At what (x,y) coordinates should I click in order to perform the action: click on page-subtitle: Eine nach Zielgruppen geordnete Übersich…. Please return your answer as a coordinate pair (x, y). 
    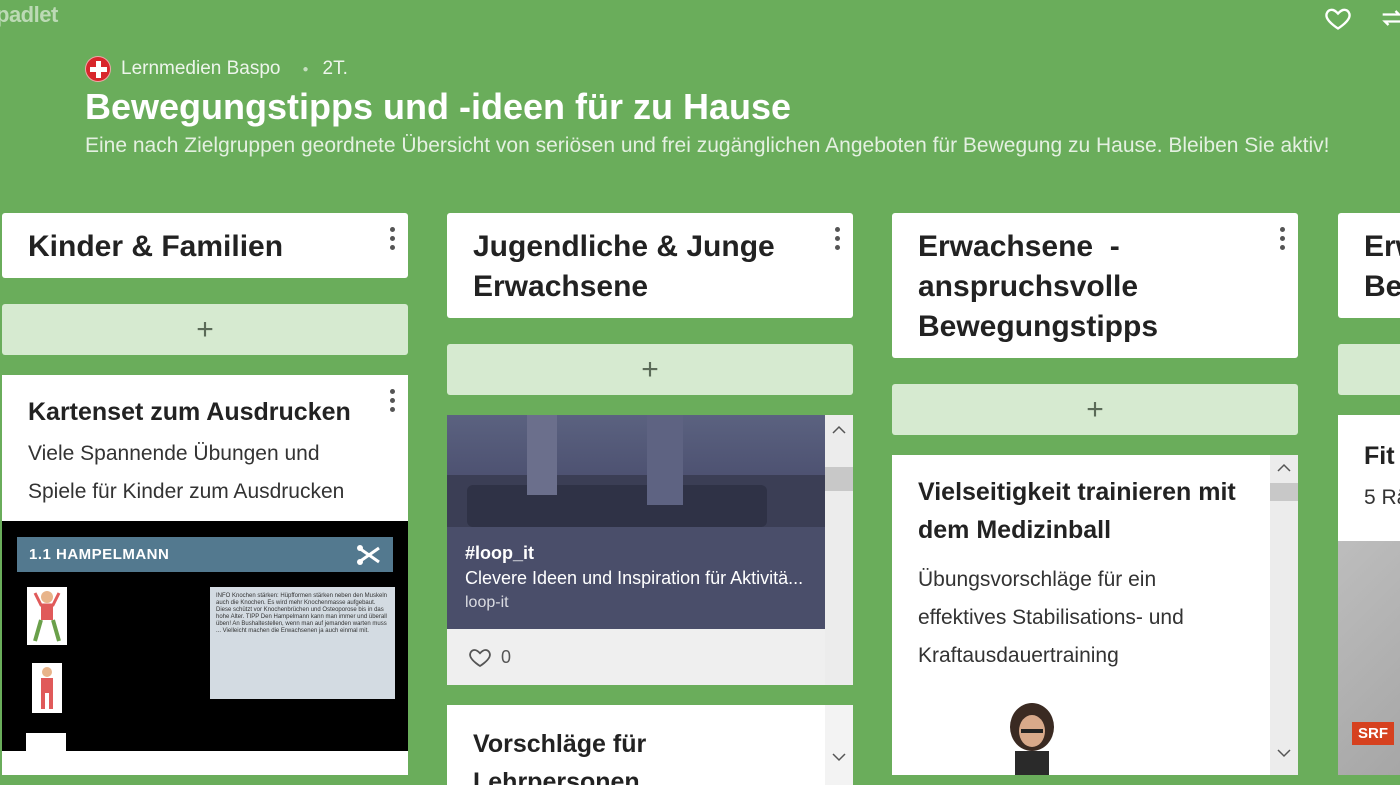
    Looking at the image, I should click on (707, 145).